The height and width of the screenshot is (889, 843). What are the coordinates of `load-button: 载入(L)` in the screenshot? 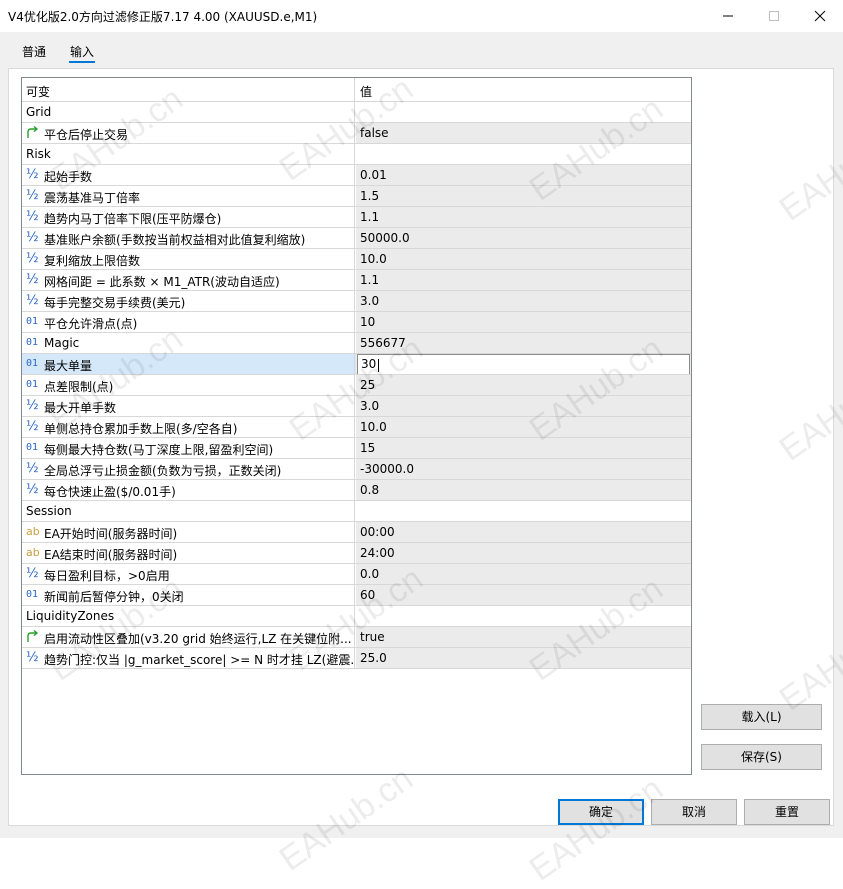 It's located at (761, 717).